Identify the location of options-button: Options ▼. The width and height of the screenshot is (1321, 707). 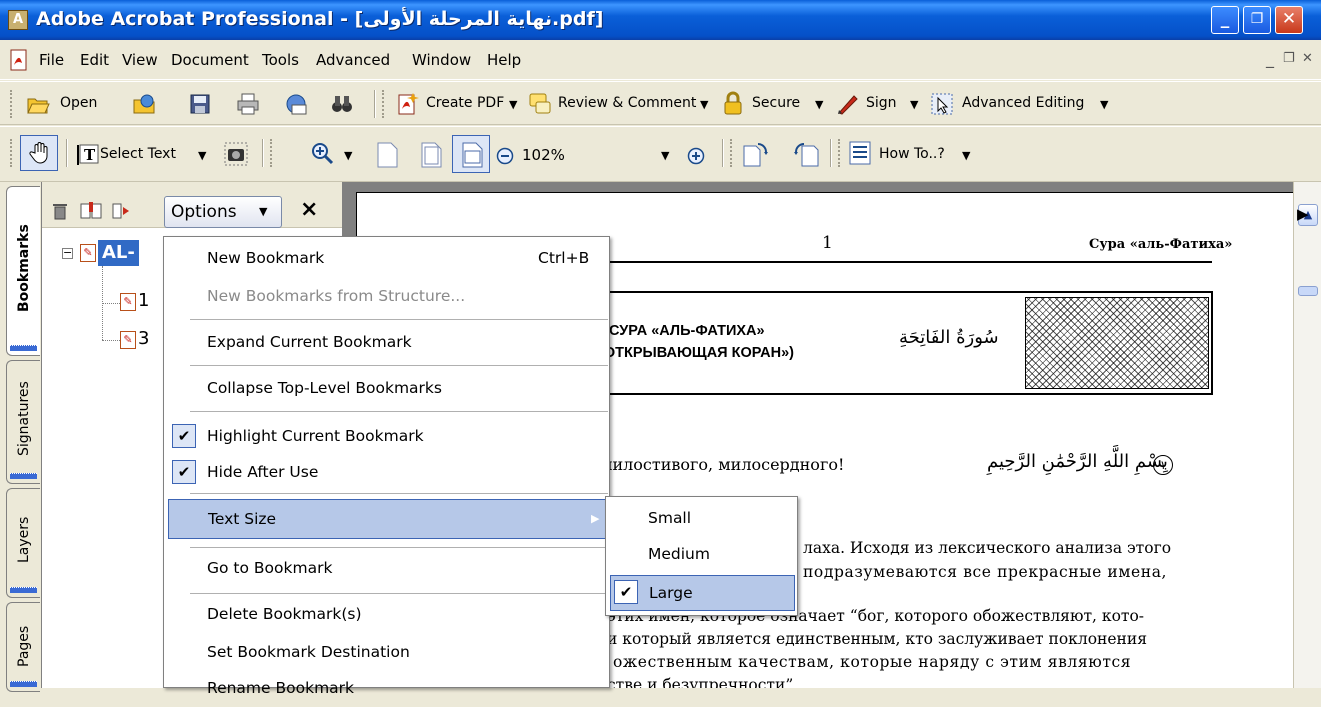
(223, 212).